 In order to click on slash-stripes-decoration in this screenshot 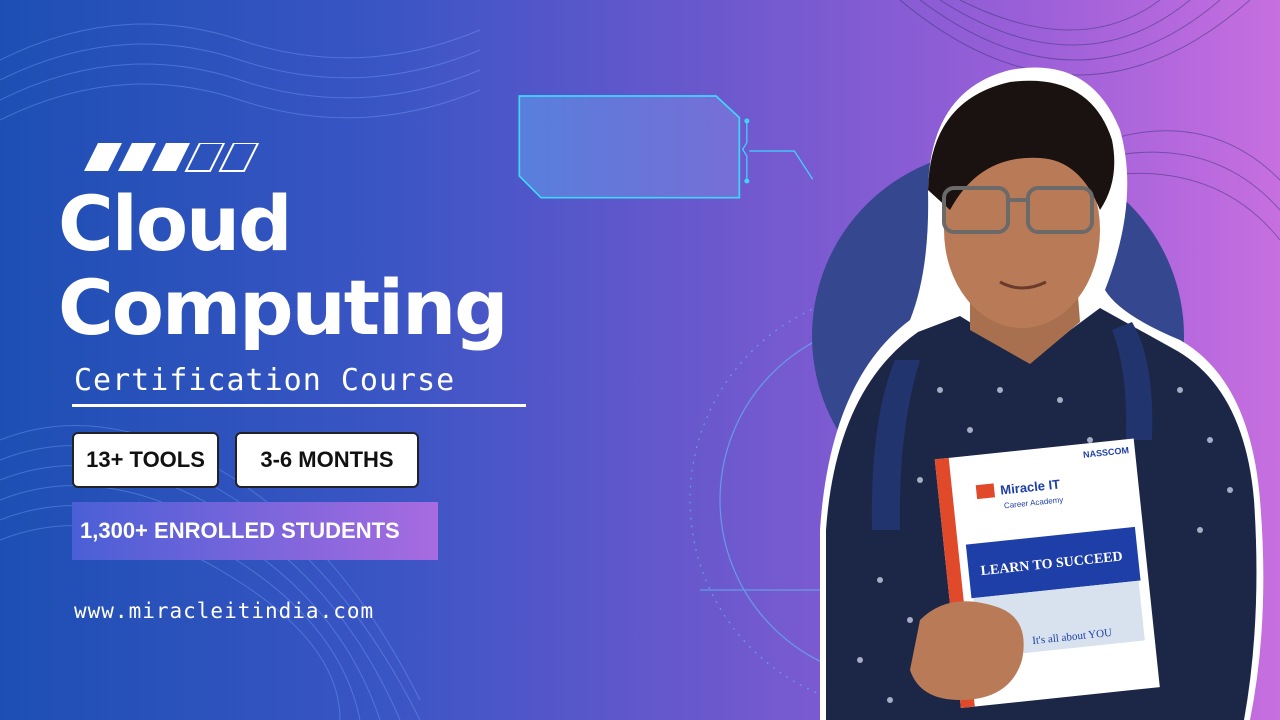, I will do `click(172, 157)`.